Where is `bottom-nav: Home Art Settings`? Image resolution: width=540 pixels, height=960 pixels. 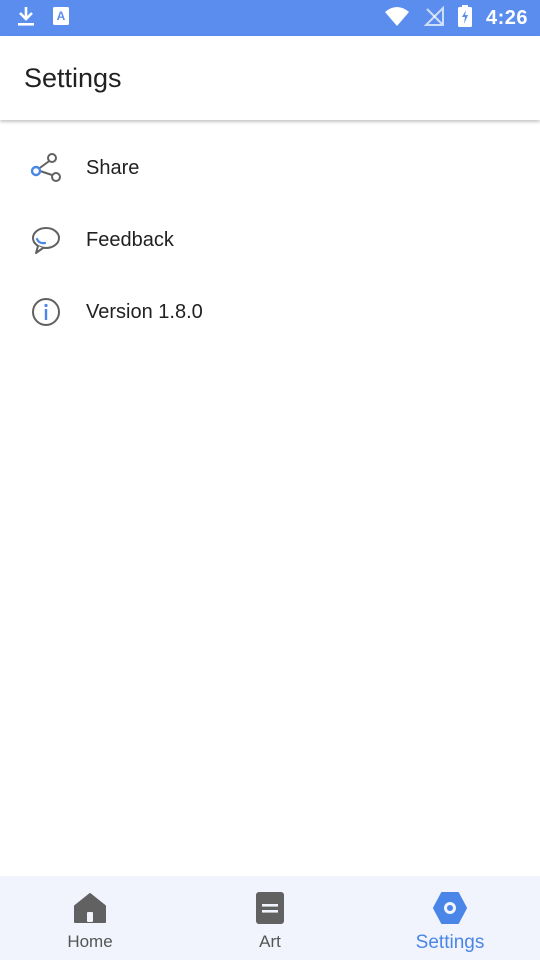
bottom-nav: Home Art Settings is located at coordinates (270, 918).